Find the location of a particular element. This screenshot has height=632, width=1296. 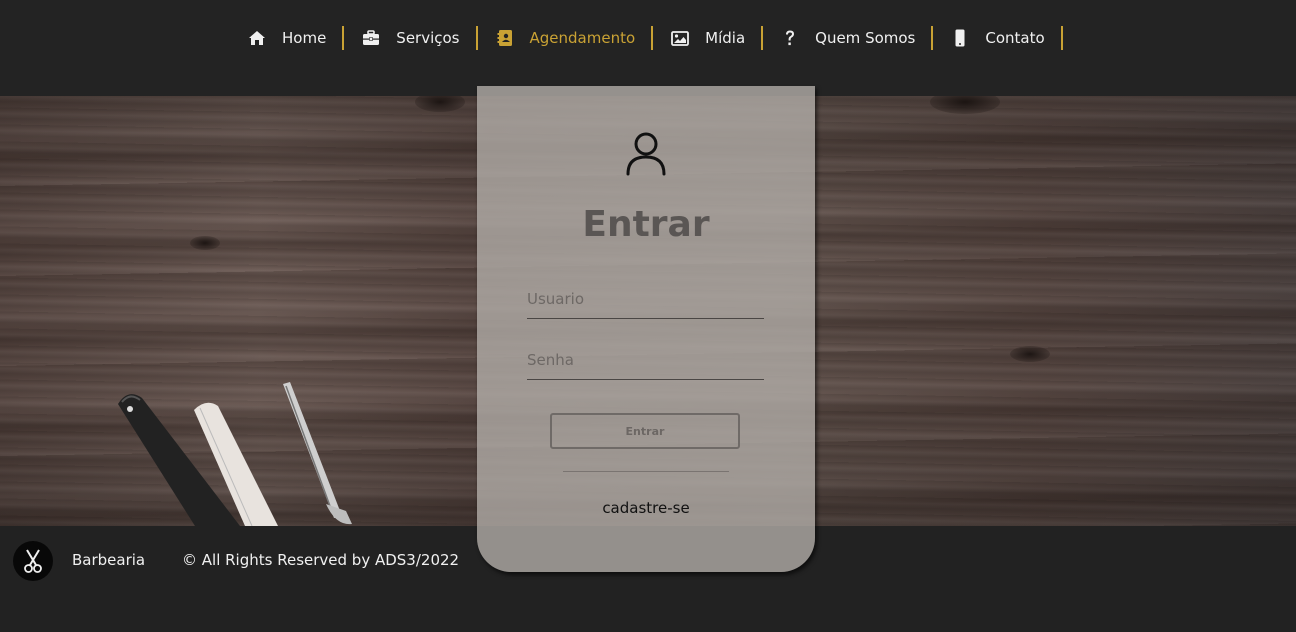

nav-item-home: Home is located at coordinates (287, 38).